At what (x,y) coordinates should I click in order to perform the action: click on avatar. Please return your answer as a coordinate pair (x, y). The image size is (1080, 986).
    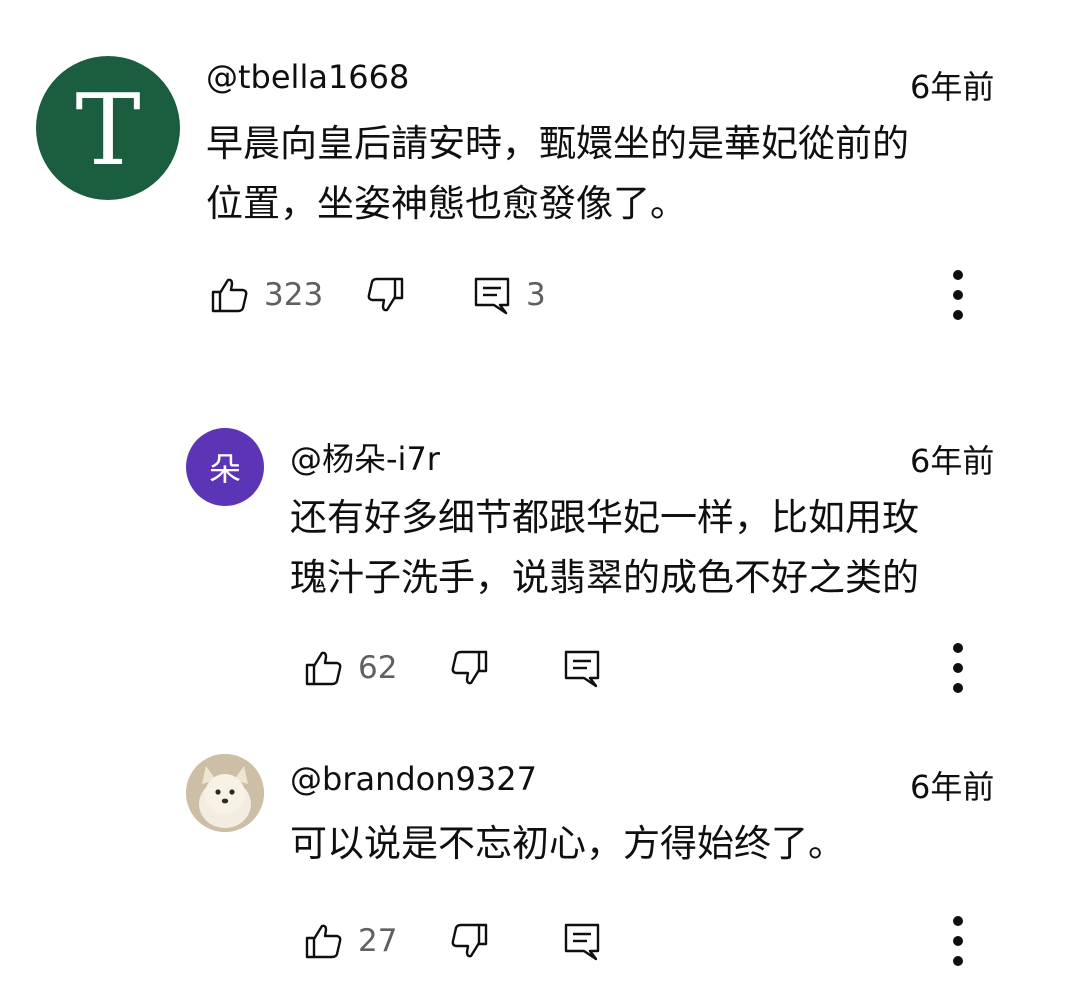
    Looking at the image, I should click on (225, 793).